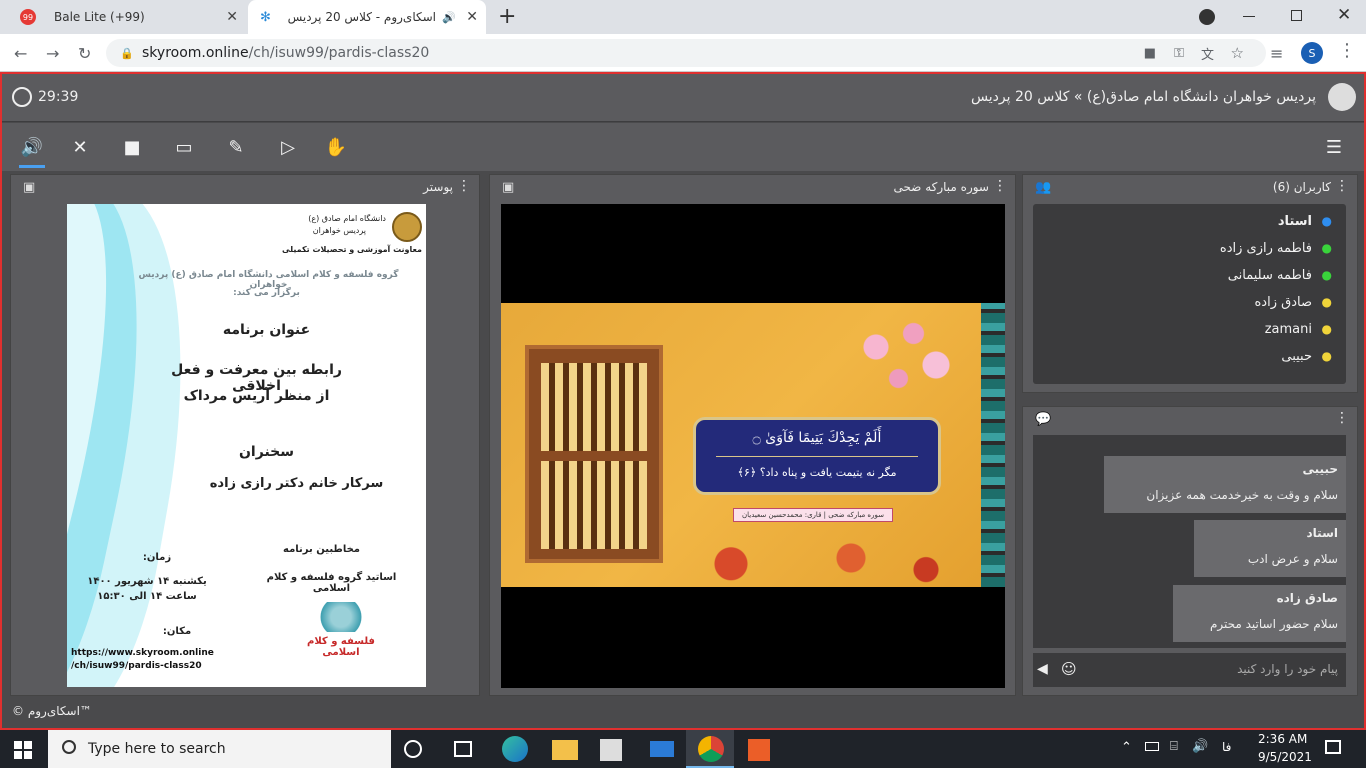  What do you see at coordinates (1043, 419) in the screenshot?
I see `chat-icon: 💬` at bounding box center [1043, 419].